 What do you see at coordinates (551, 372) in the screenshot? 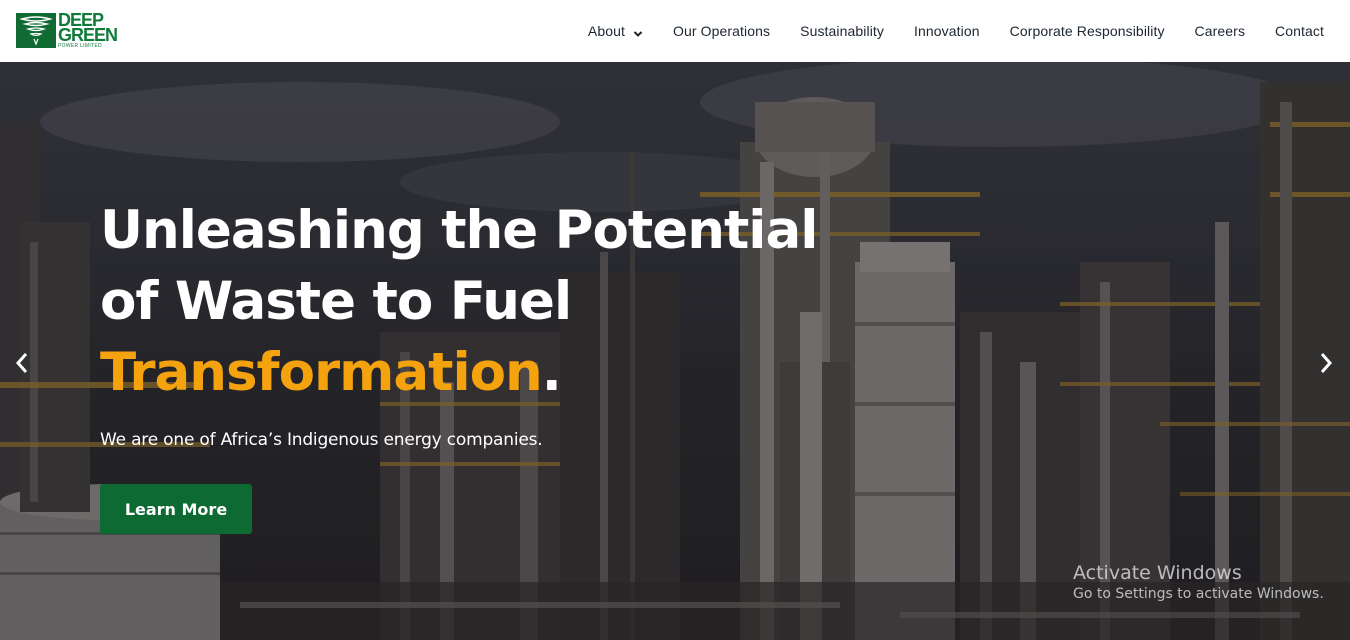
I see `headline-period: .` at bounding box center [551, 372].